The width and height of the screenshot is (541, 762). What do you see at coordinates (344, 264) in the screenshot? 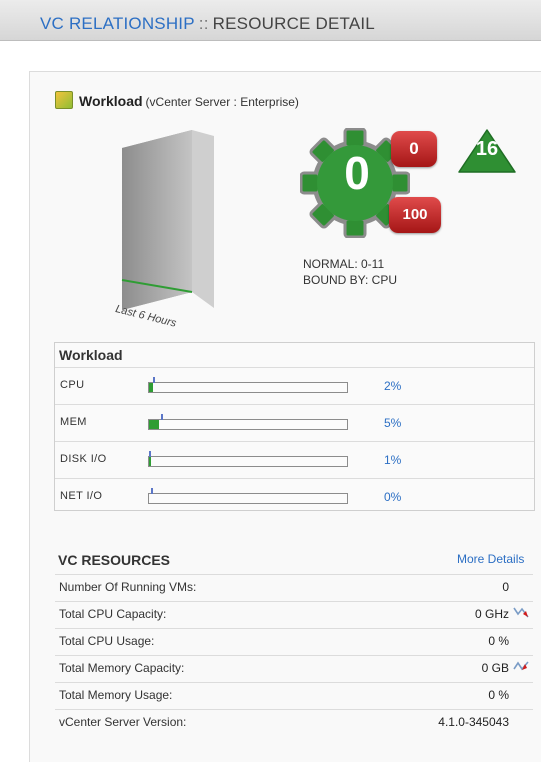
I see `normal-range: NORMAL: 0-11` at bounding box center [344, 264].